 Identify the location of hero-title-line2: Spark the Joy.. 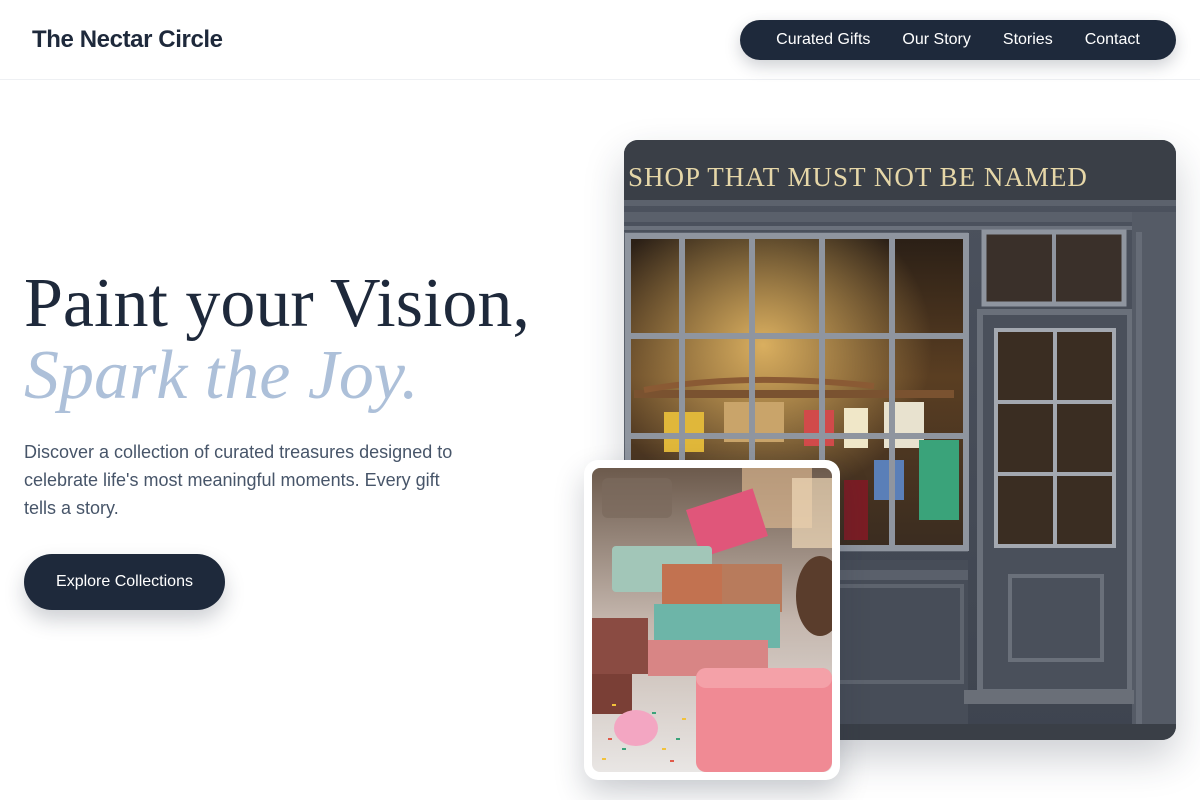
(221, 375).